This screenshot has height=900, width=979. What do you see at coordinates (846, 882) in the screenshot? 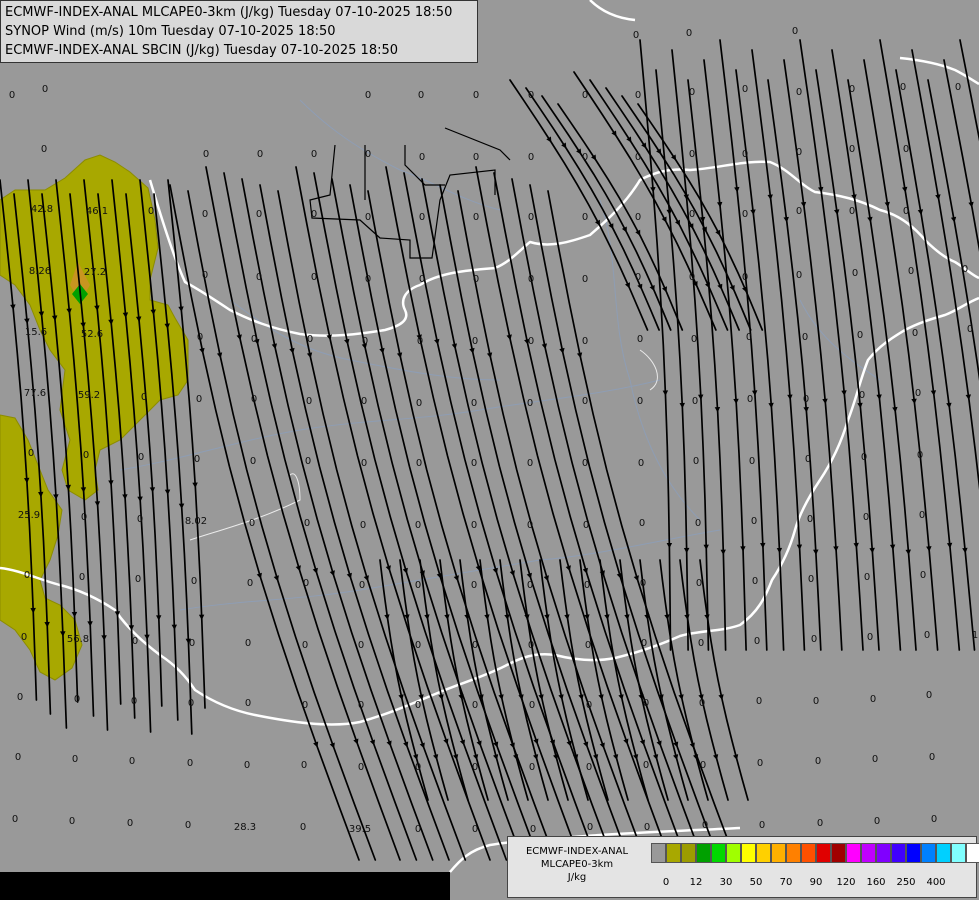
I see `legend-tick-label: 120` at bounding box center [846, 882].